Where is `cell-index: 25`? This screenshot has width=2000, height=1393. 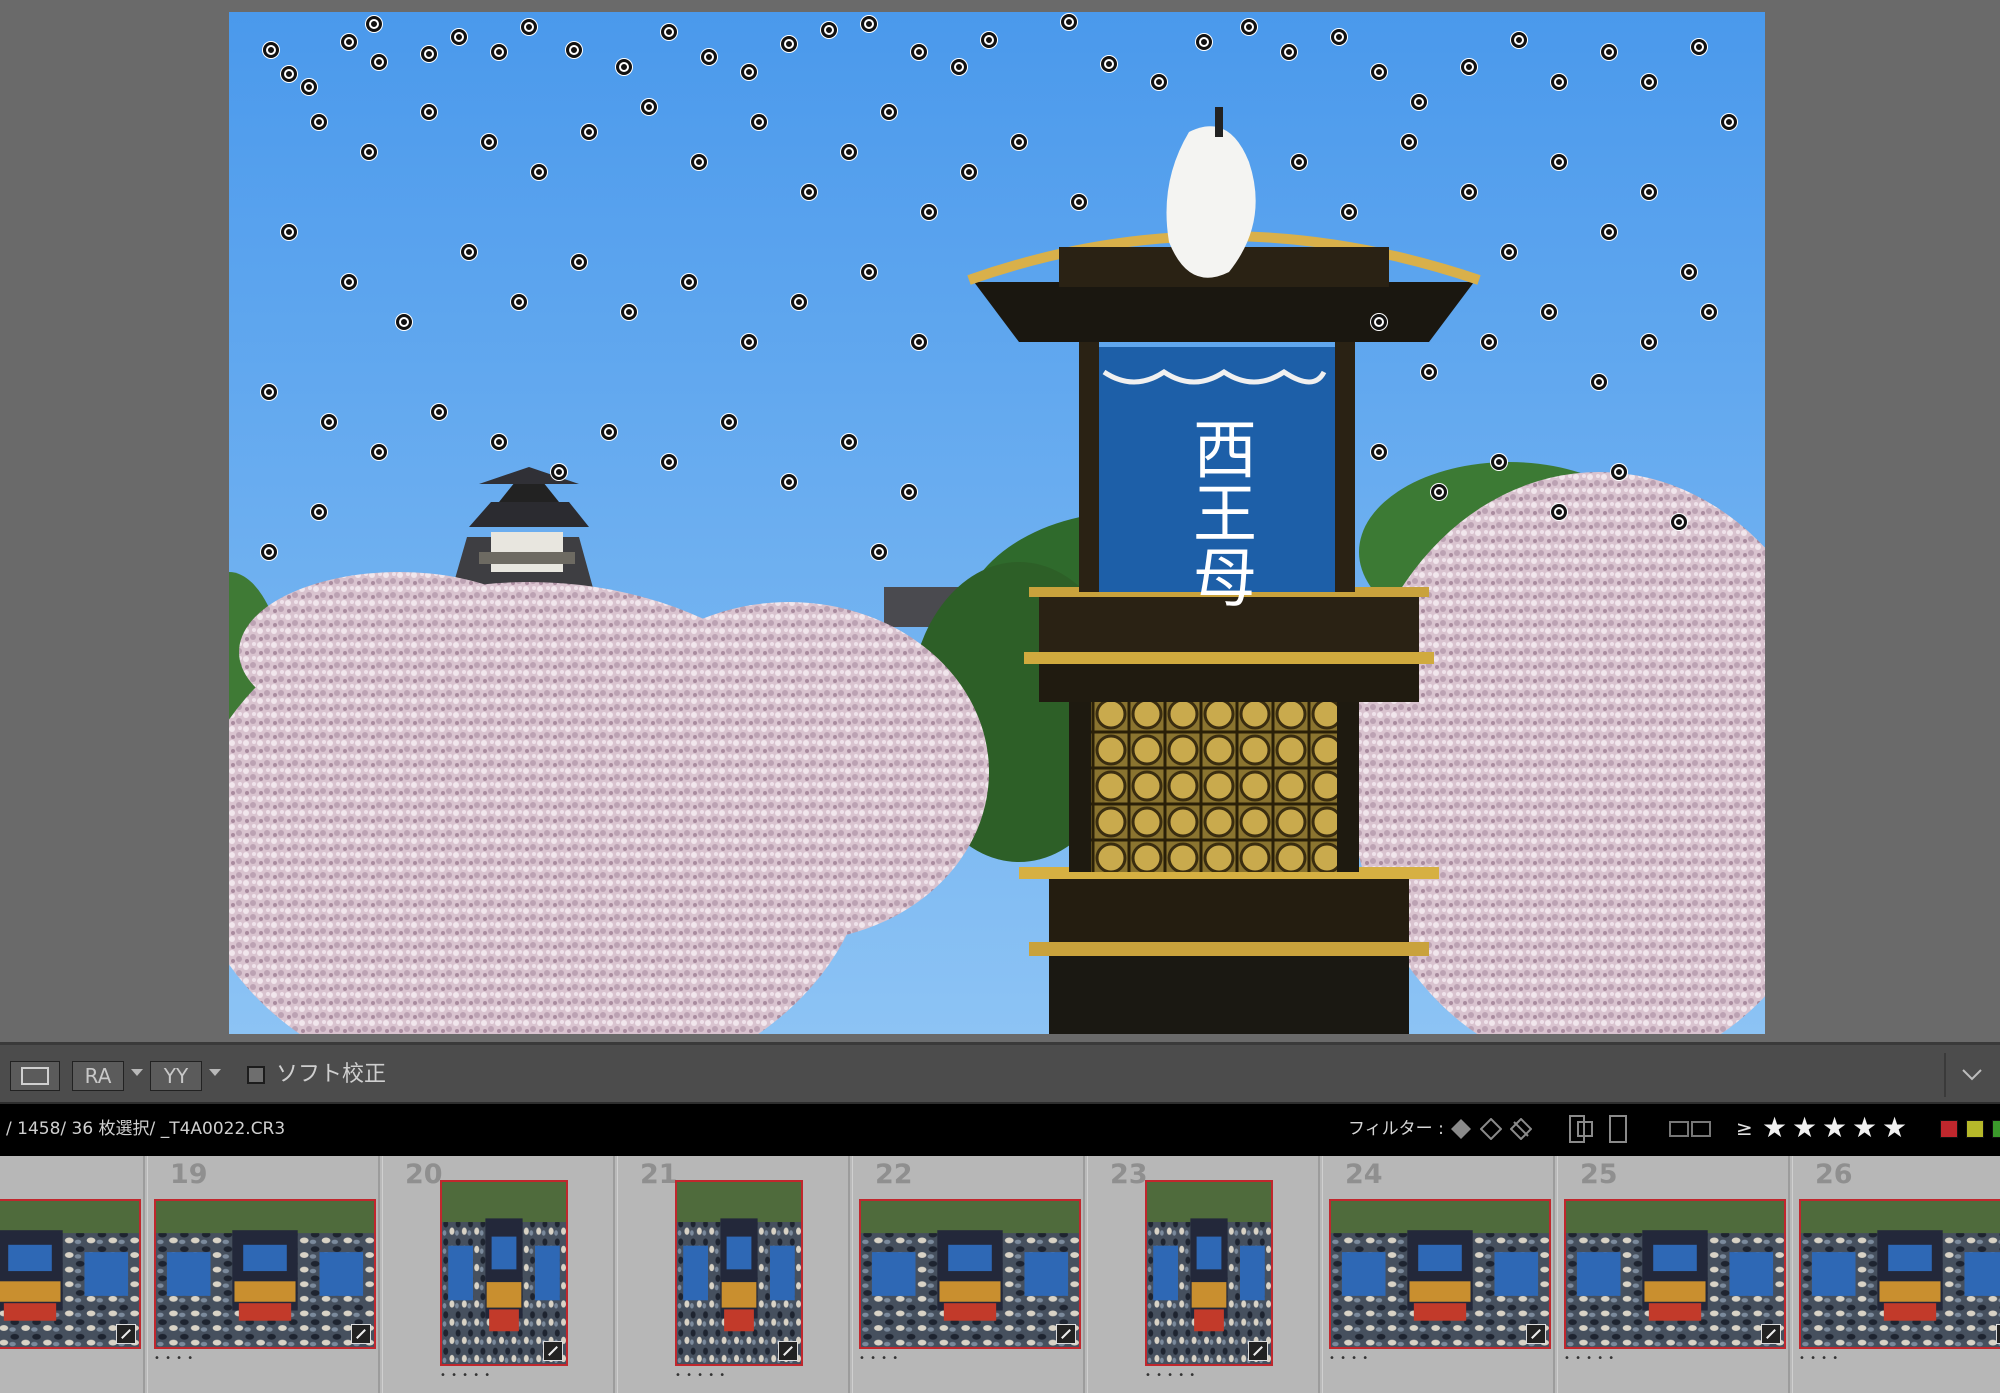 cell-index: 25 is located at coordinates (1599, 1174).